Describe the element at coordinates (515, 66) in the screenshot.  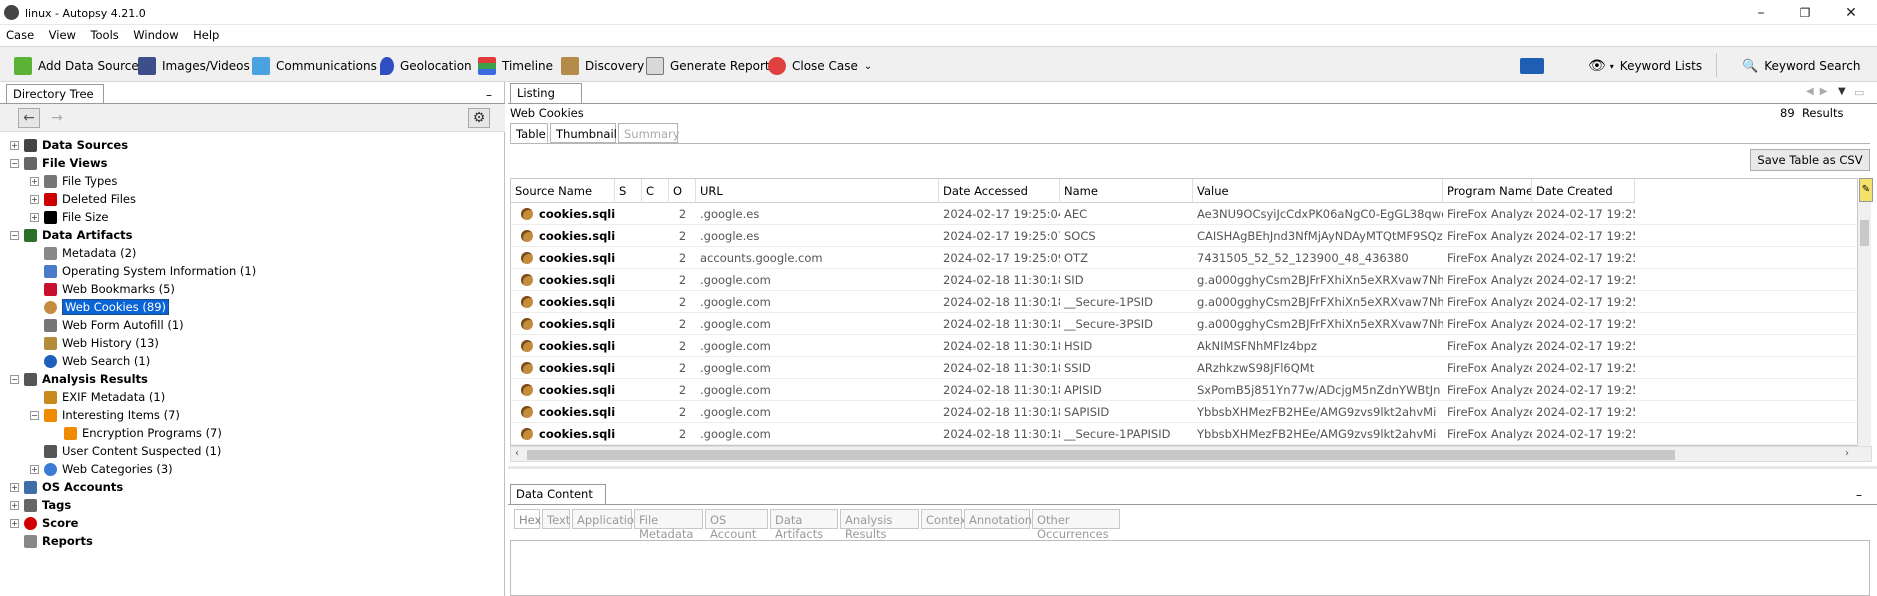
I see `timeline-button: Timeline` at that location.